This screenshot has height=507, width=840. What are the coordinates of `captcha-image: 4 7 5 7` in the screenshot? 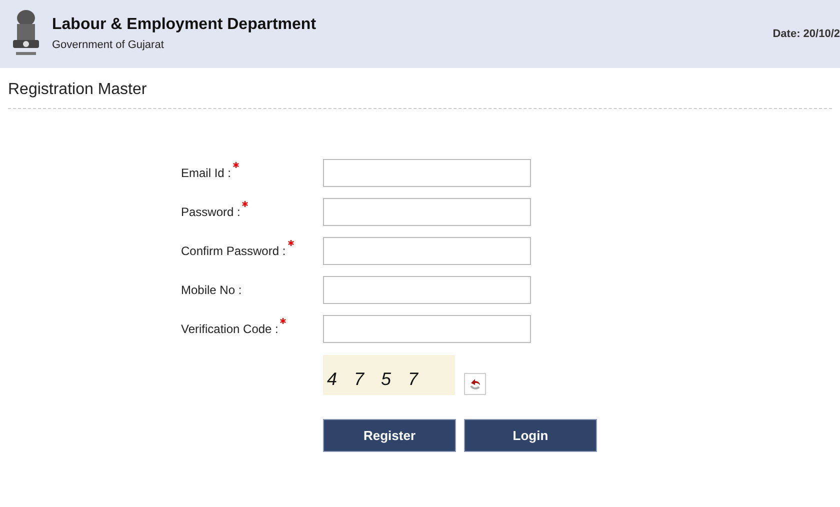 It's located at (389, 375).